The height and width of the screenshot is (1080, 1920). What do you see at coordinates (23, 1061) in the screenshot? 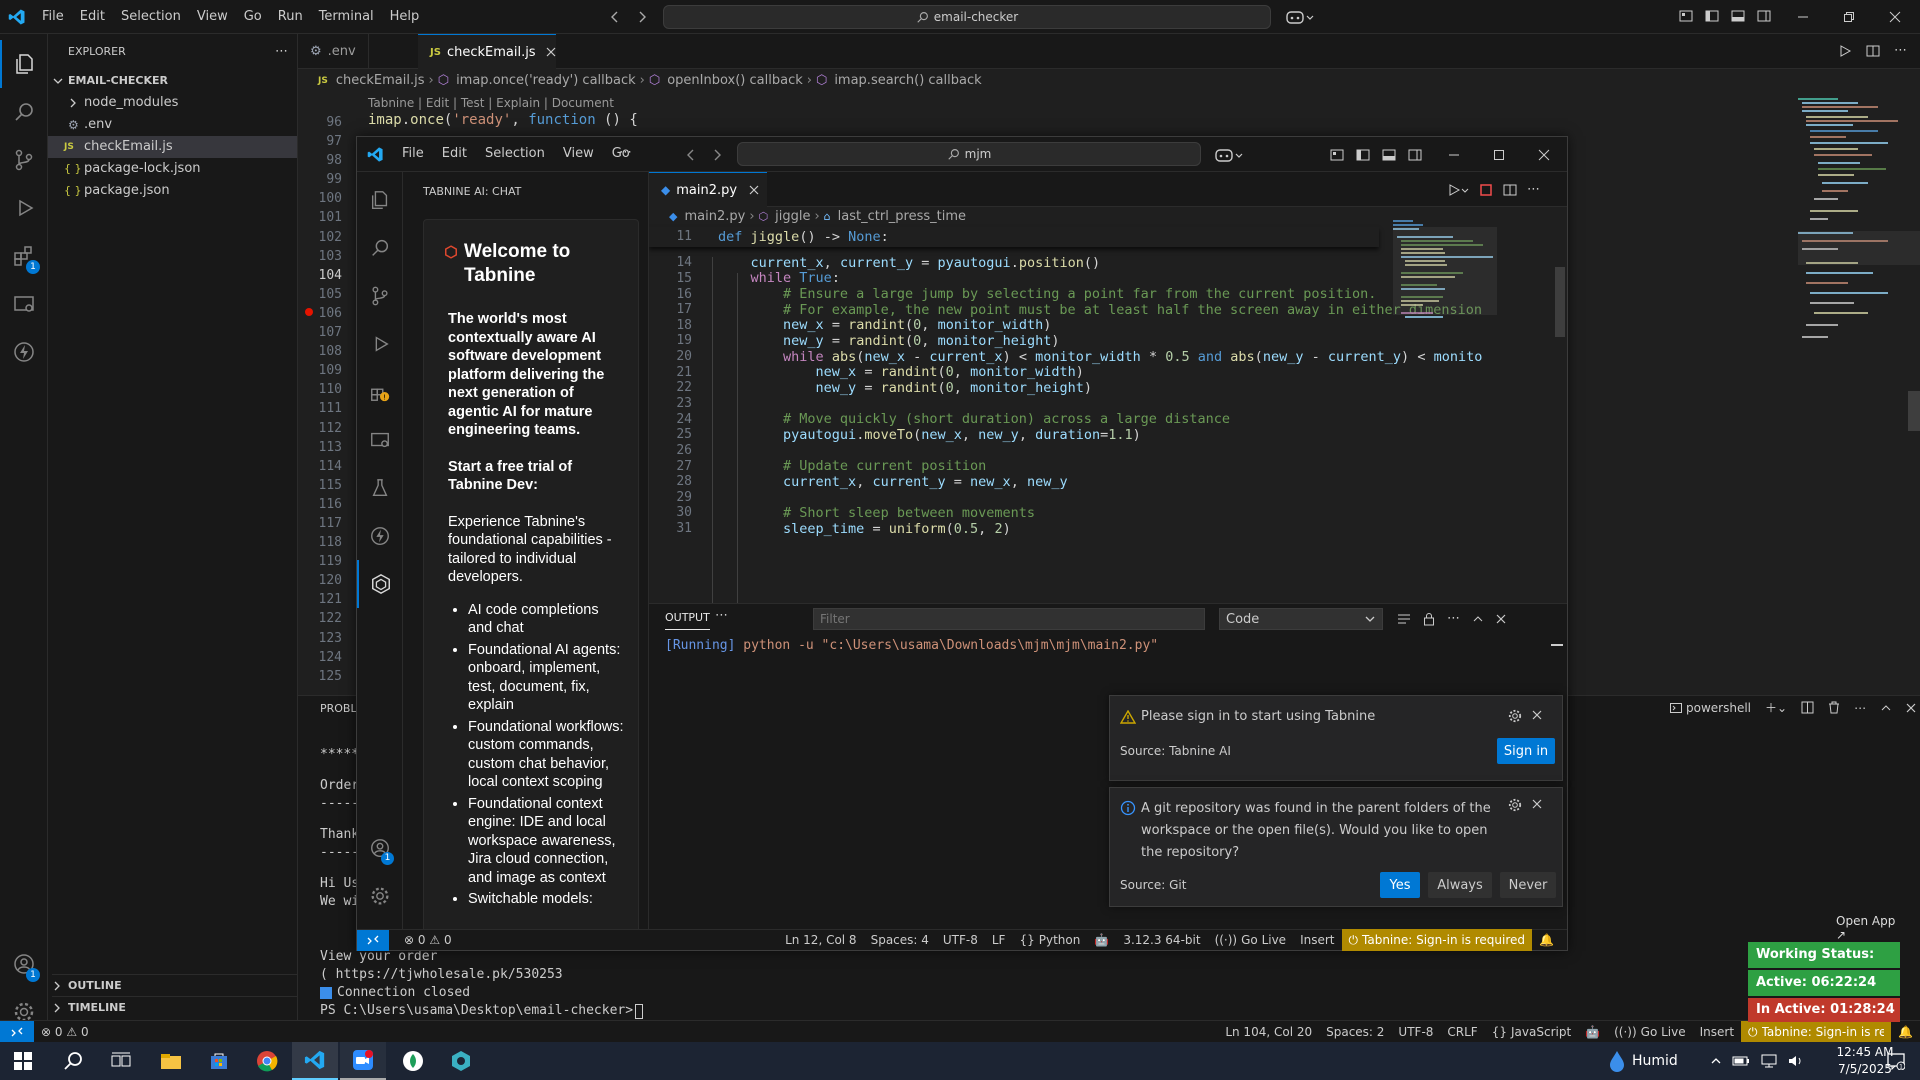
I see `windows-start-icon` at bounding box center [23, 1061].